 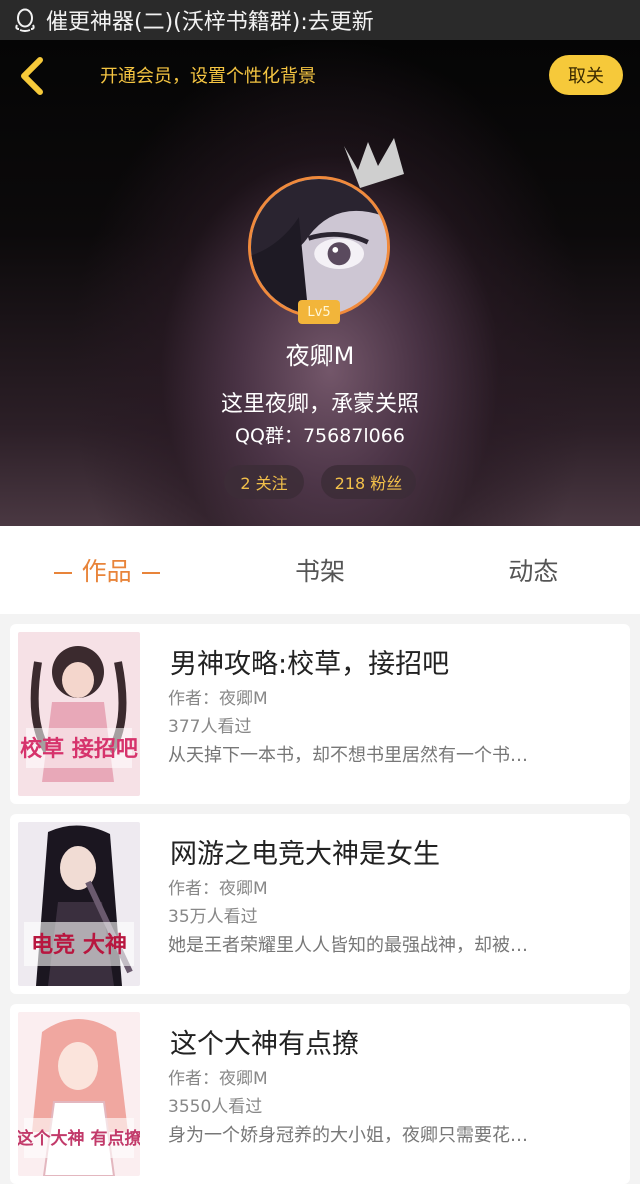 I want to click on chevron-left-icon, so click(x=32, y=76).